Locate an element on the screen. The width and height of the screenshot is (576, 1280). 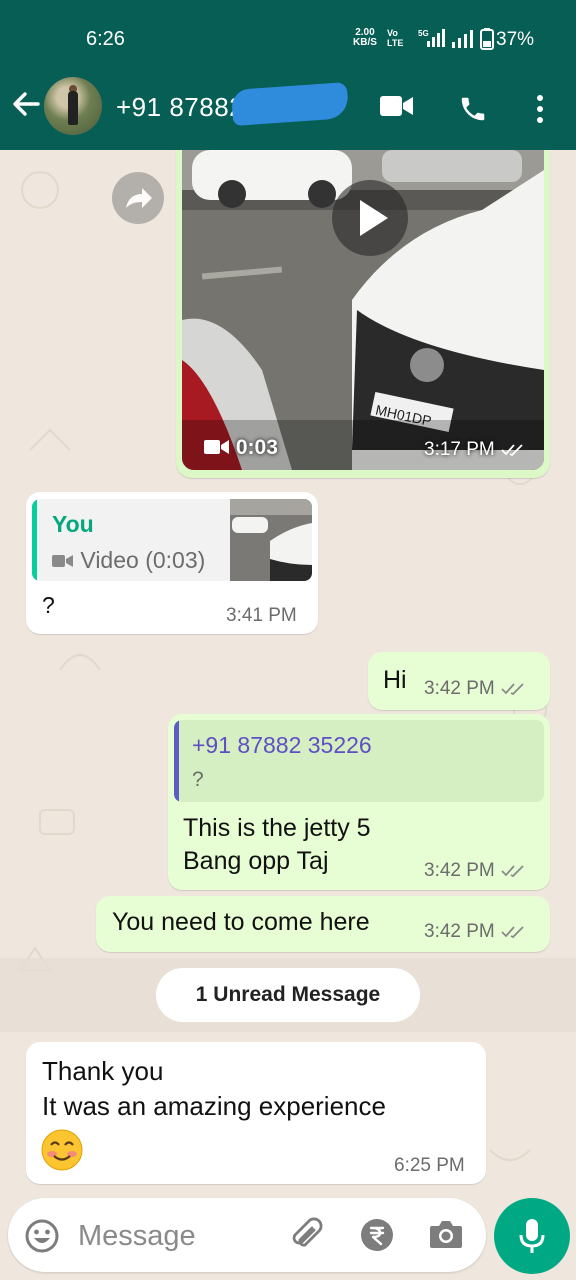
mic-icon is located at coordinates (532, 1236).